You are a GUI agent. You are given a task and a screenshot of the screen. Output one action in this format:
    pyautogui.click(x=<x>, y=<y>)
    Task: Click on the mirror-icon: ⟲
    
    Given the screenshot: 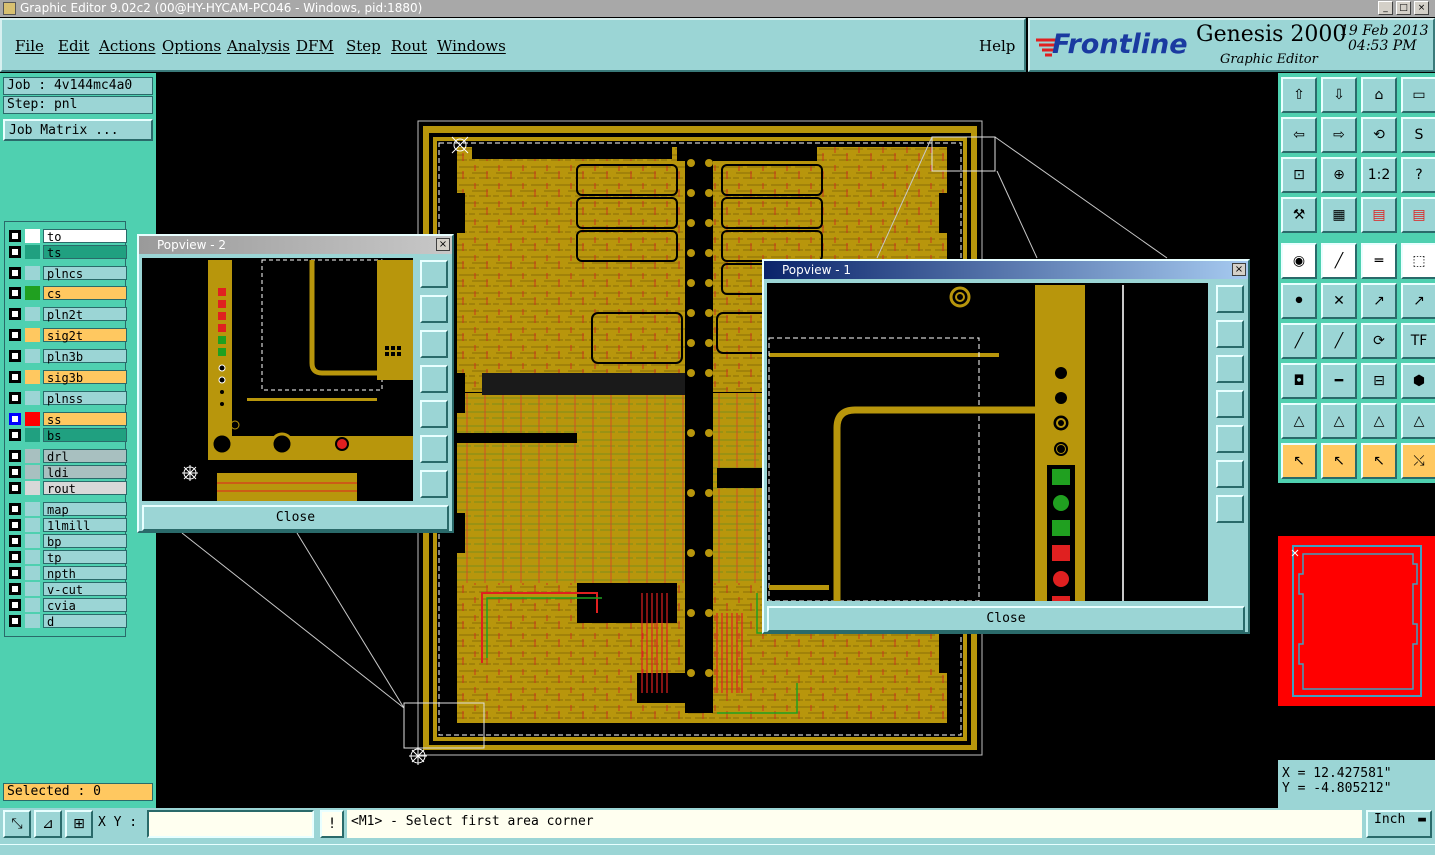 What is the action you would take?
    pyautogui.click(x=1379, y=135)
    